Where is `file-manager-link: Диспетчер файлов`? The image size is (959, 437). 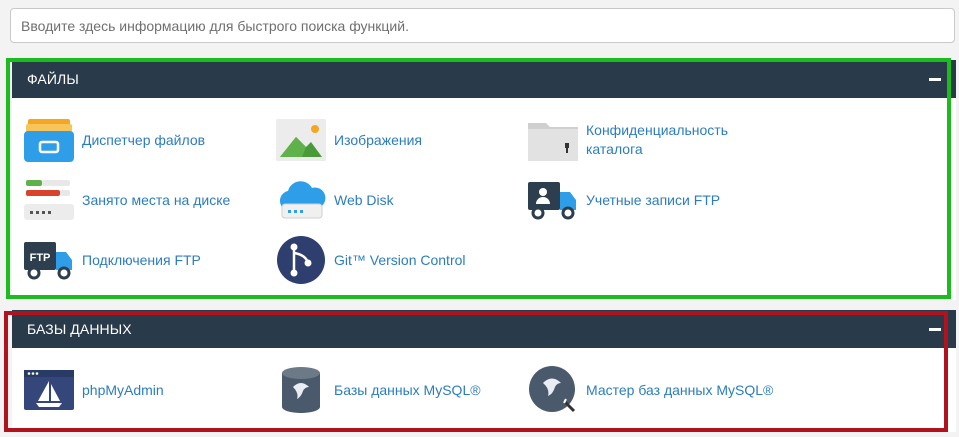
file-manager-link: Диспетчер файлов is located at coordinates (133, 140).